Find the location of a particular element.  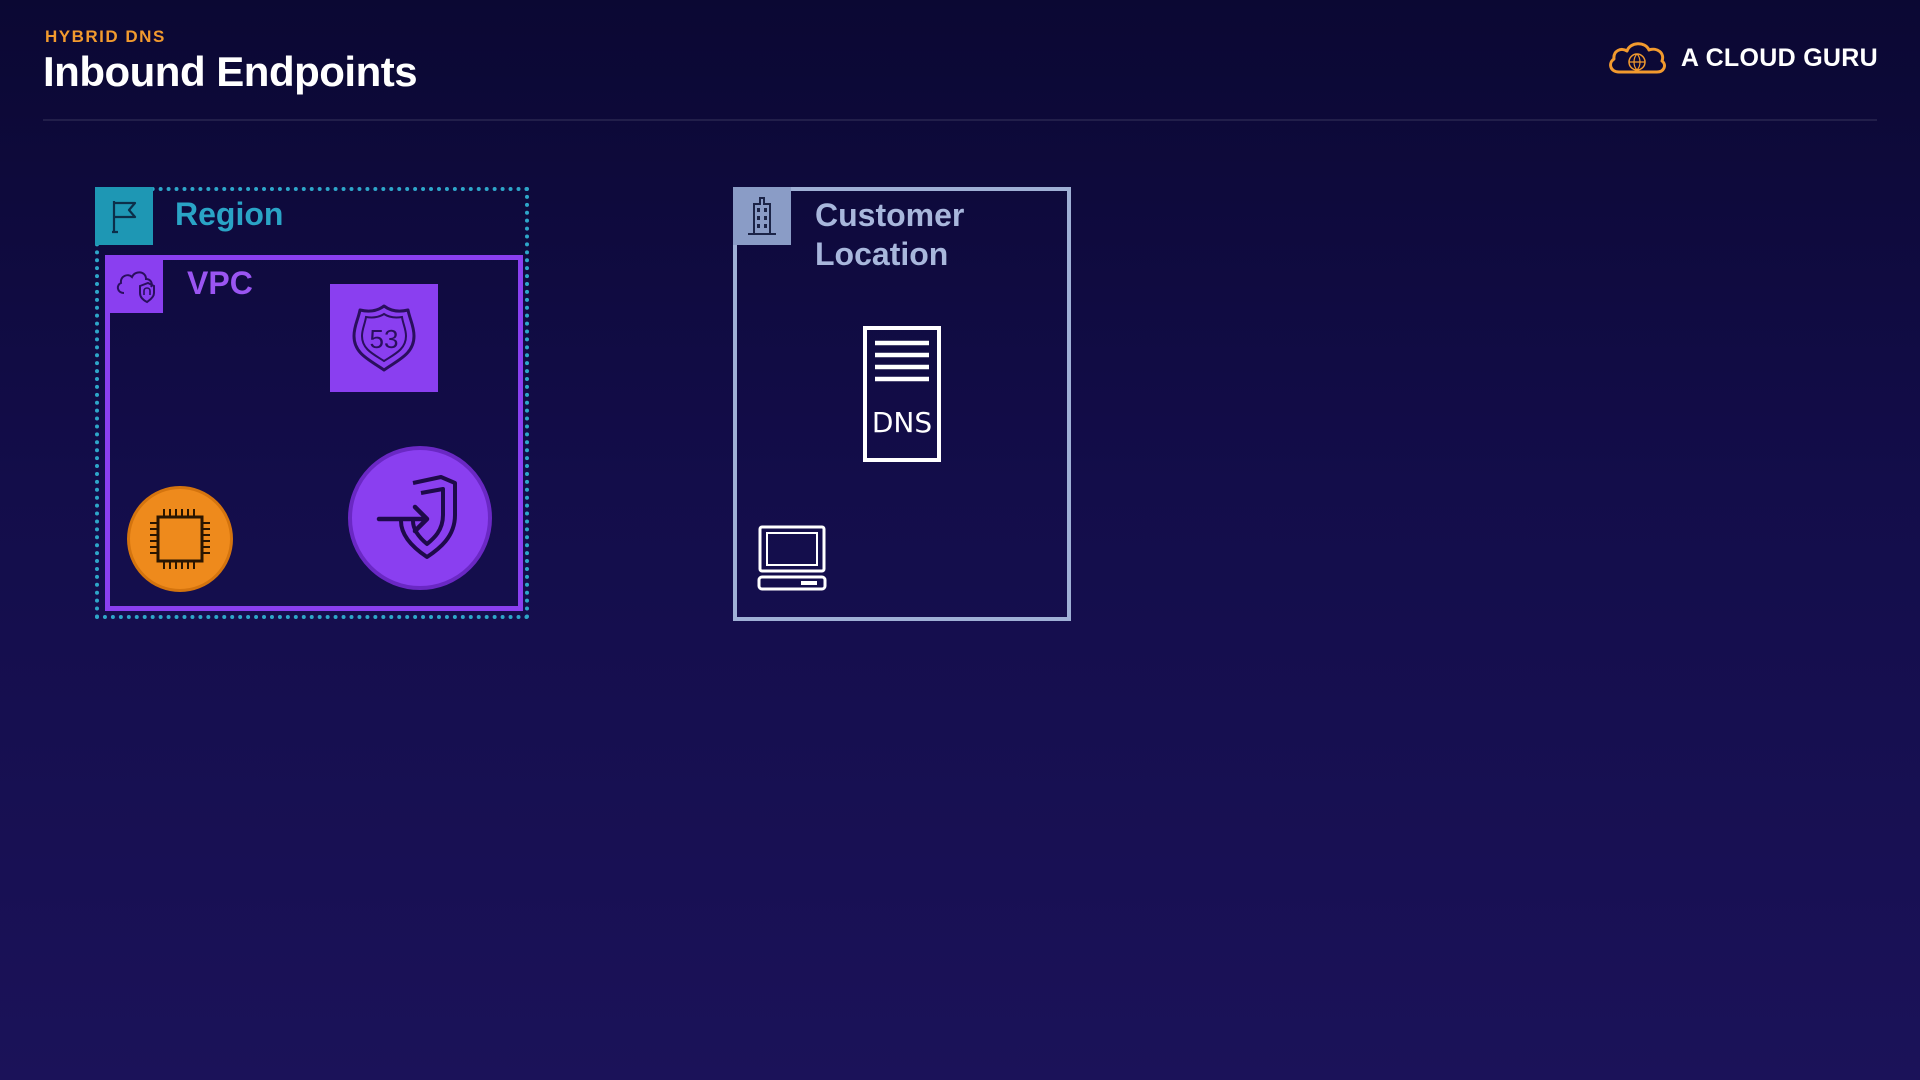

route53-service: 53 is located at coordinates (384, 338).